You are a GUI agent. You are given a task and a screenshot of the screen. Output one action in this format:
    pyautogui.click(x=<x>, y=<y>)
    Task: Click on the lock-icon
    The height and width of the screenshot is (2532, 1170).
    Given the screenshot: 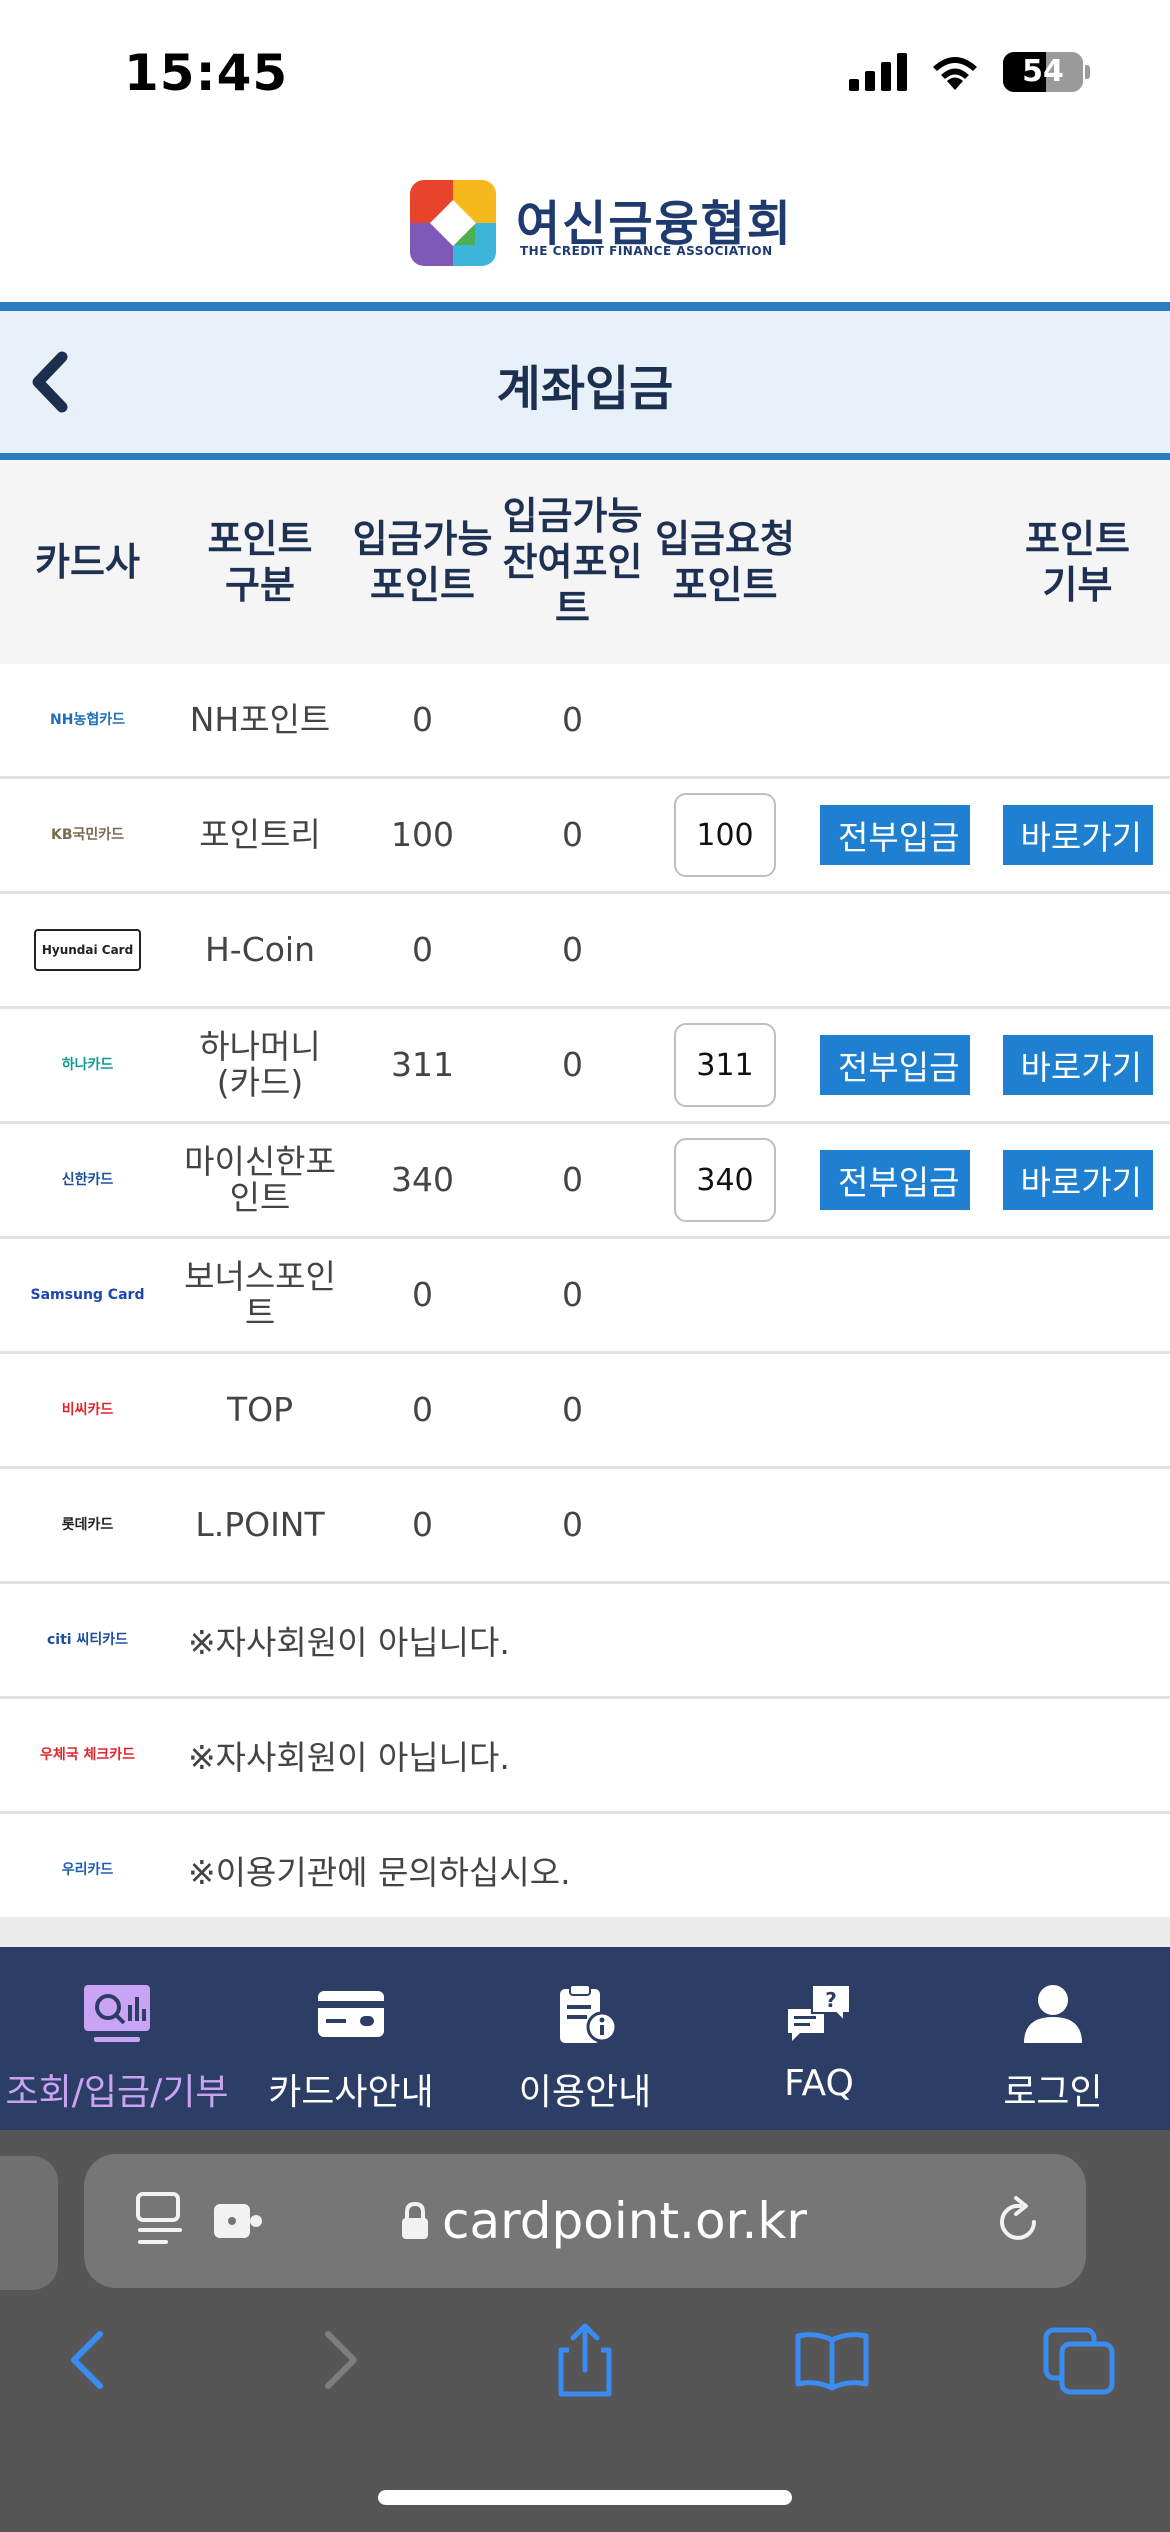 What is the action you would take?
    pyautogui.click(x=415, y=2220)
    